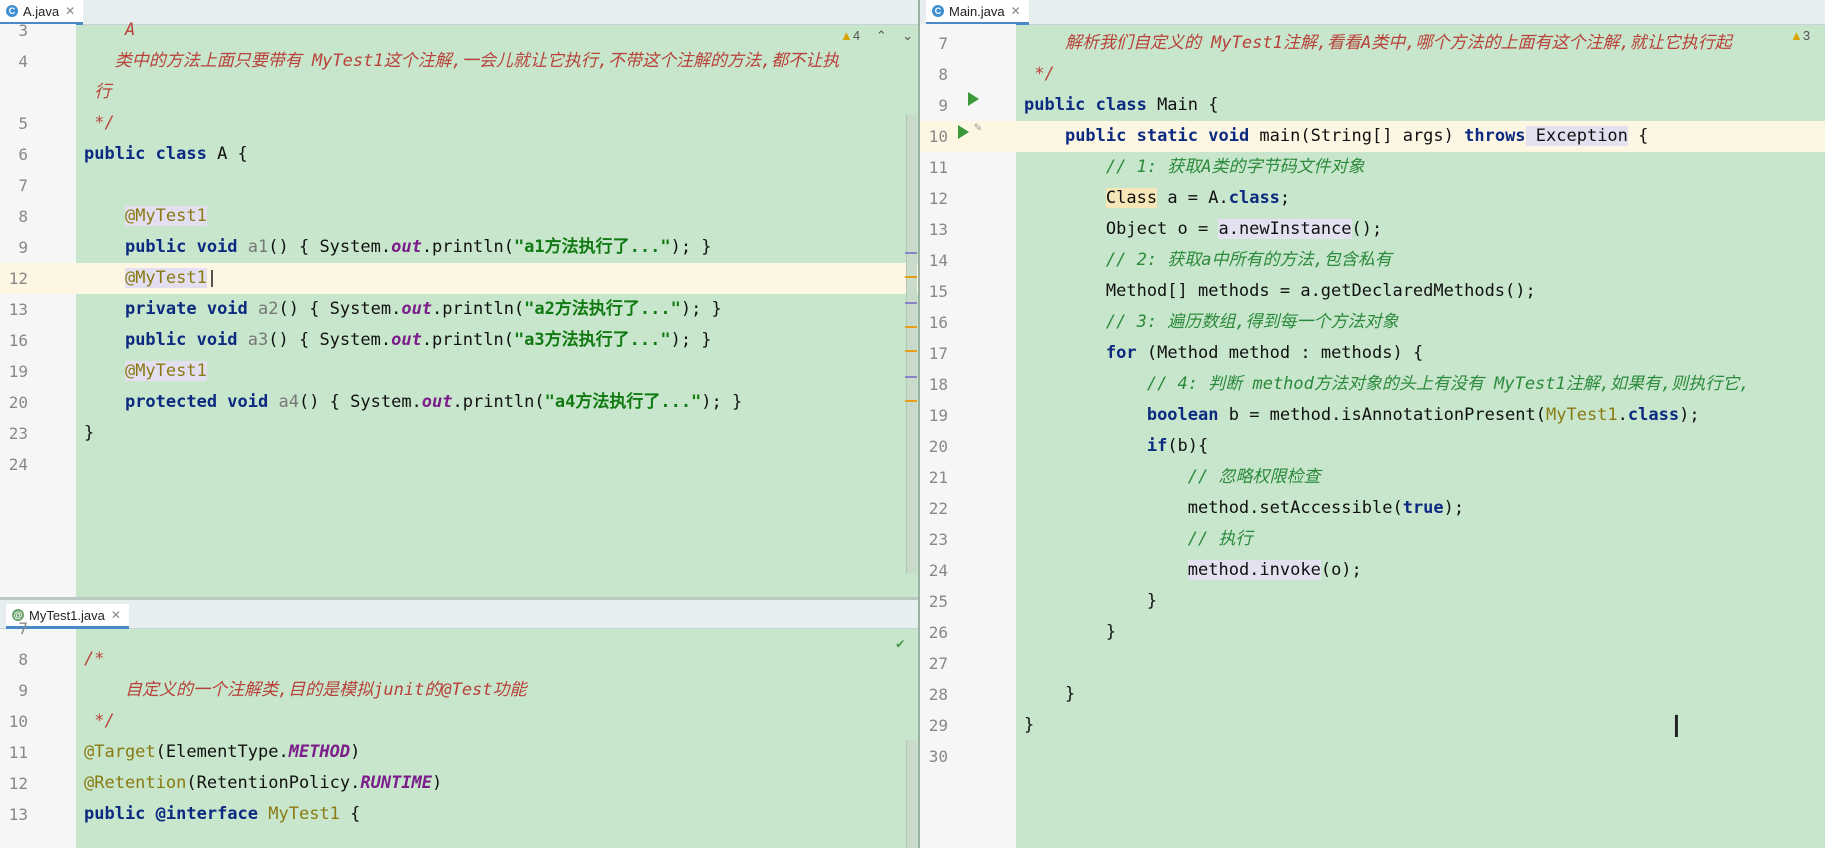 Image resolution: width=1825 pixels, height=848 pixels. Describe the element at coordinates (1138, 539) in the screenshot. I see `code-line: // 执行` at that location.